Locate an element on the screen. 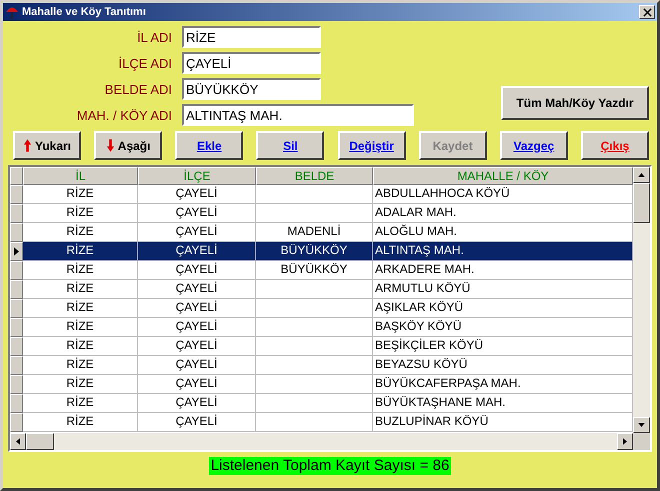 This screenshot has width=660, height=491. action-button: Sil is located at coordinates (290, 145).